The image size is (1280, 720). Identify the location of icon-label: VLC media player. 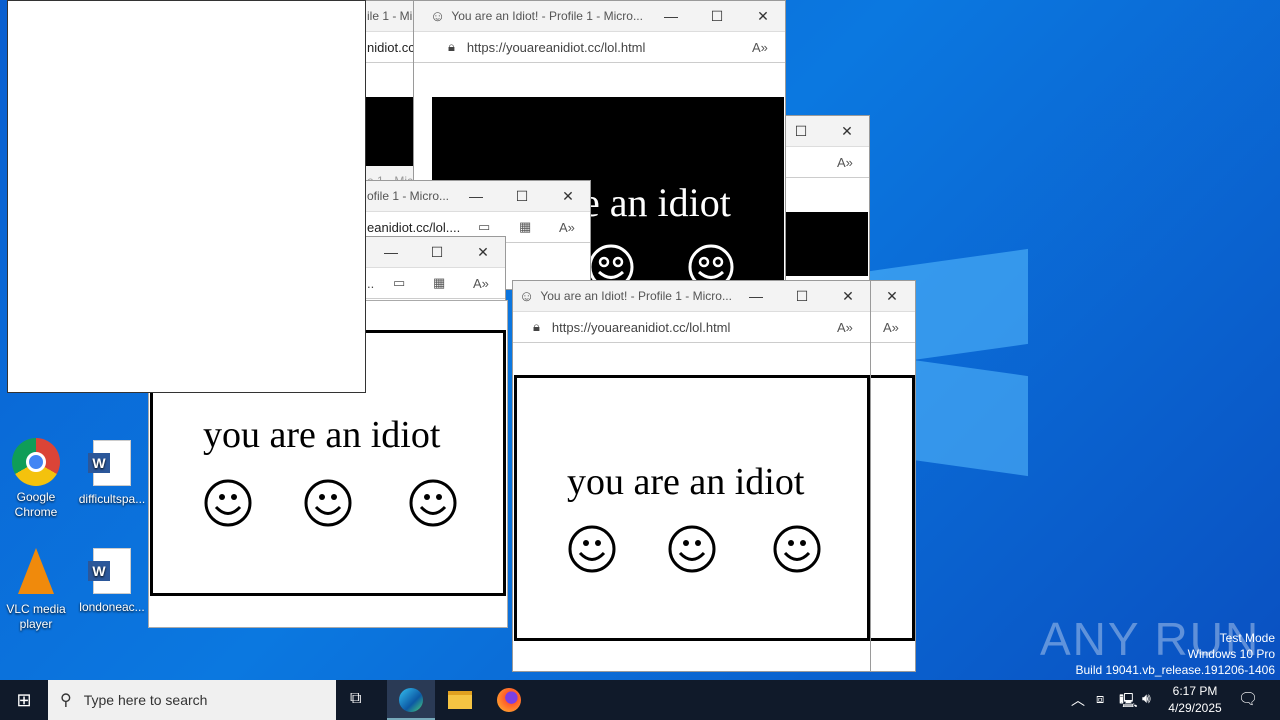
(36, 616).